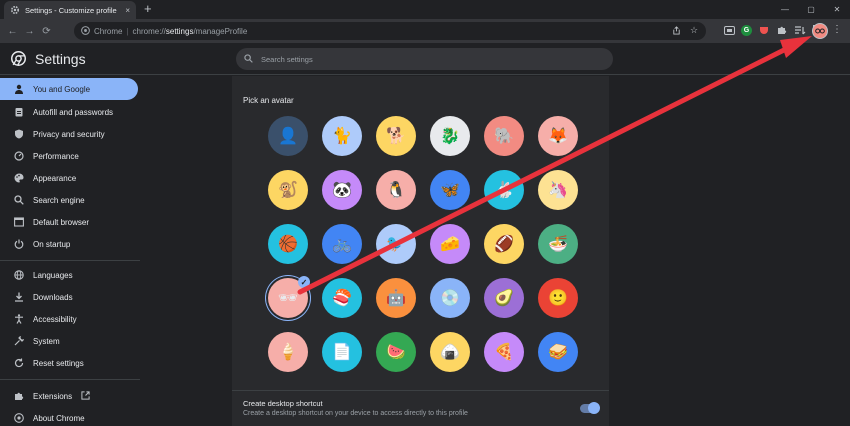  I want to click on reading-list-icon, so click(800, 30).